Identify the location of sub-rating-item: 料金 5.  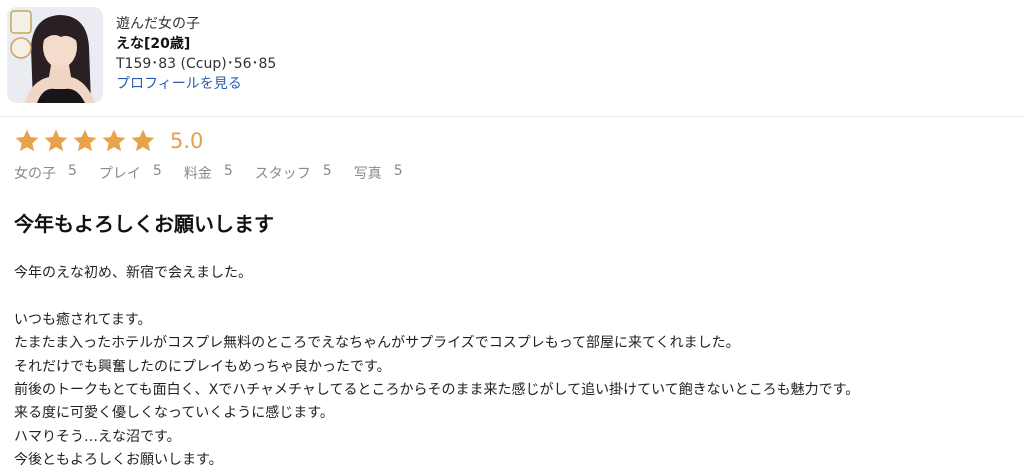
(208, 173).